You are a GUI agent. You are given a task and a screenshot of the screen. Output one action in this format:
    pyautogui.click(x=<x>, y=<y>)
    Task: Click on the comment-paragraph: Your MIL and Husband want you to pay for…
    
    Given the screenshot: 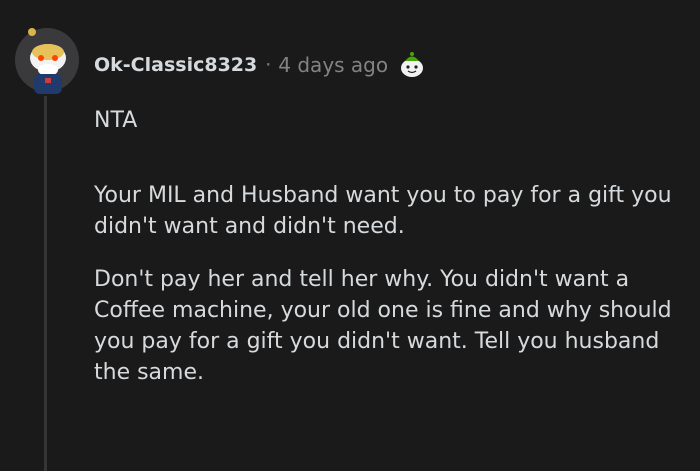 What is the action you would take?
    pyautogui.click(x=383, y=211)
    